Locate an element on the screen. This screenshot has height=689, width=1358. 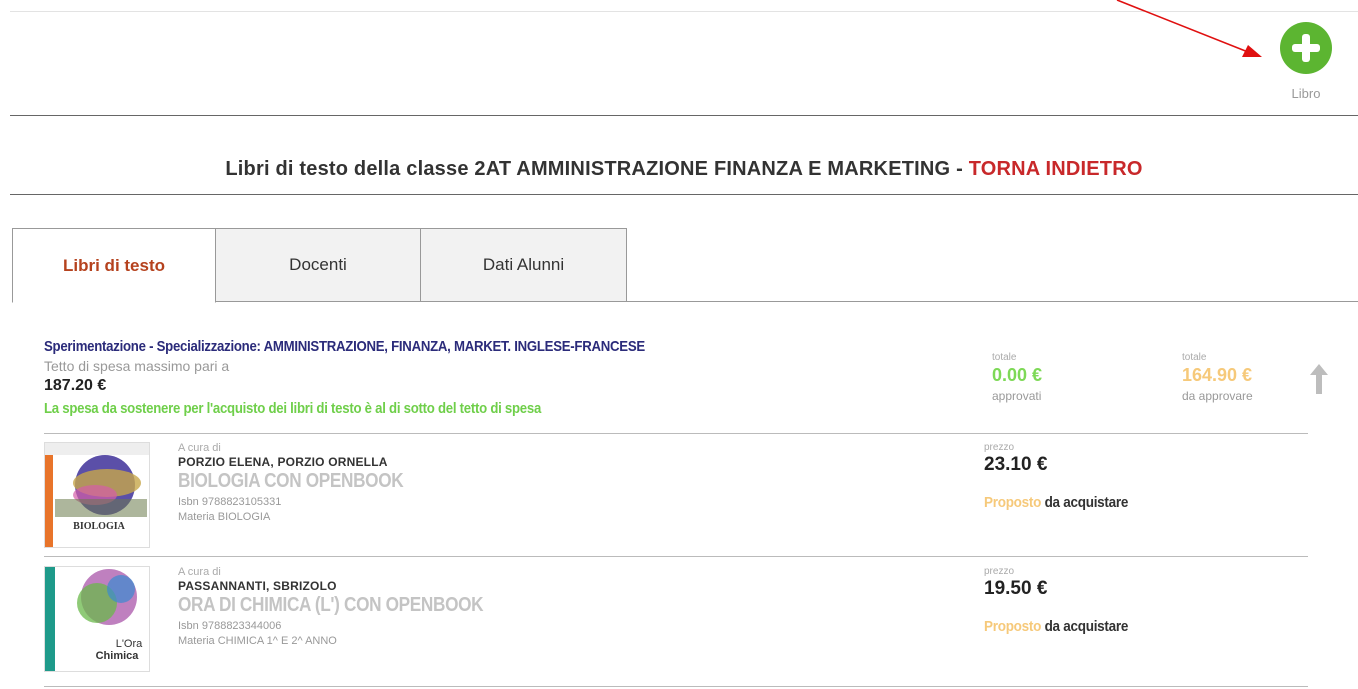
total-pending-sub: da approvare is located at coordinates (1217, 396).